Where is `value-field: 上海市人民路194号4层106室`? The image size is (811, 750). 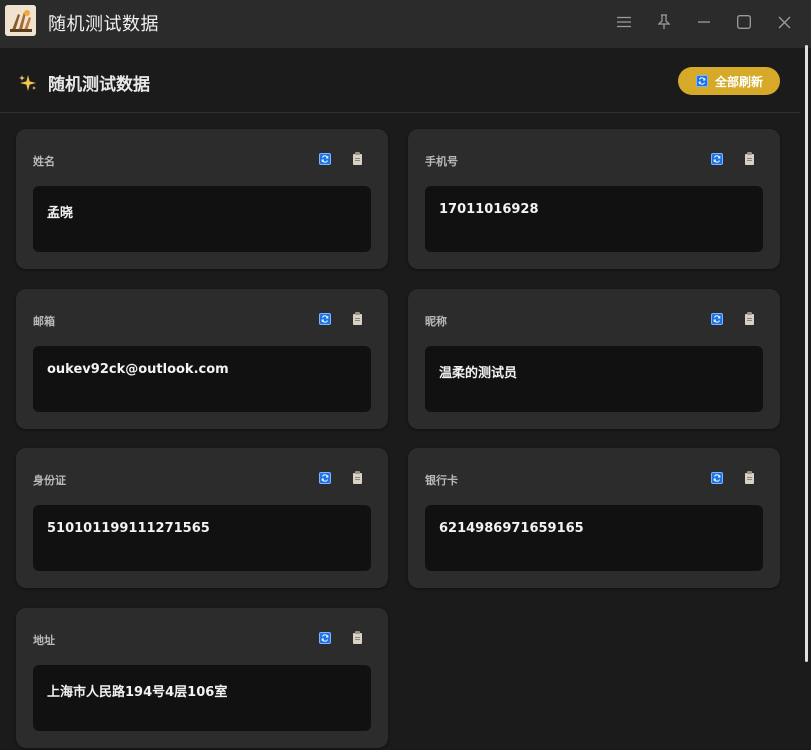
value-field: 上海市人民路194号4层106室 is located at coordinates (202, 698).